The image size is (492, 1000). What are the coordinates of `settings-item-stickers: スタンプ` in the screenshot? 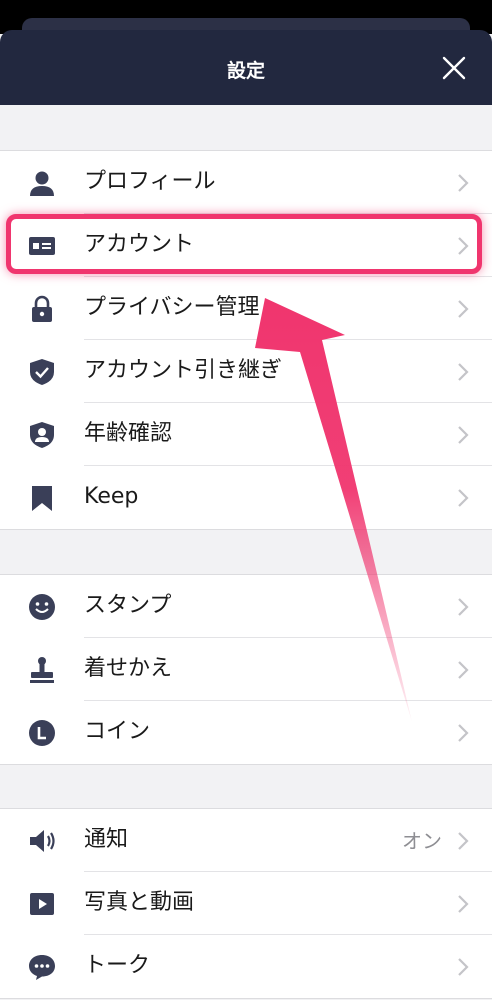 It's located at (246, 606).